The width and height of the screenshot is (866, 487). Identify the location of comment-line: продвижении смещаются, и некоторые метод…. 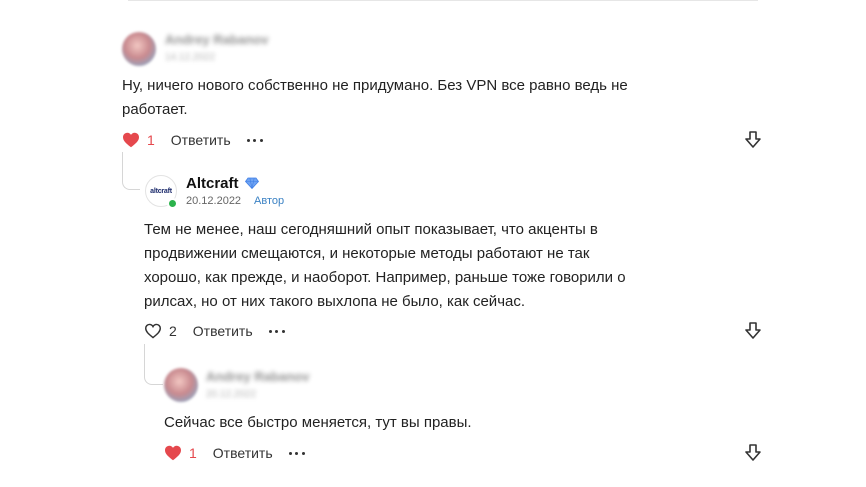
(367, 253).